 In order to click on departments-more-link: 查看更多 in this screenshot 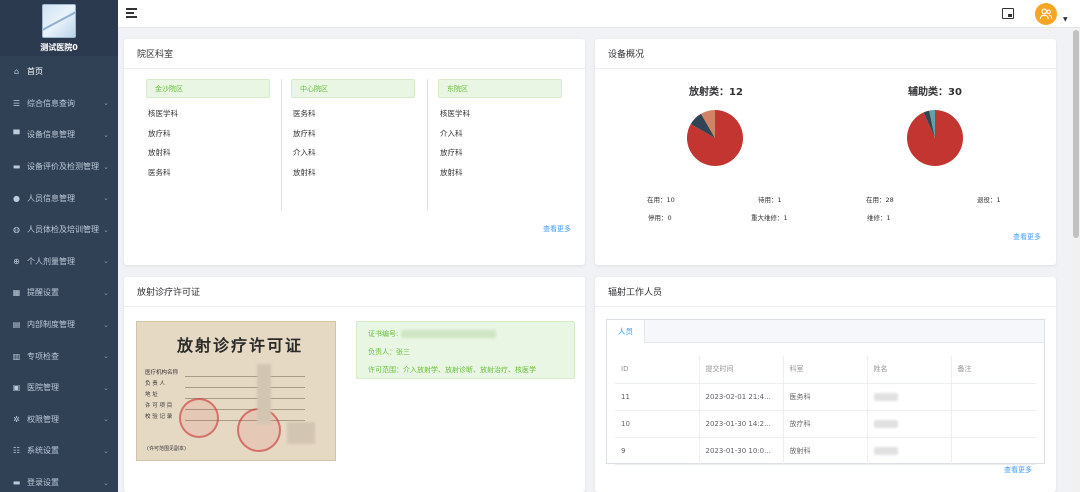, I will do `click(557, 229)`.